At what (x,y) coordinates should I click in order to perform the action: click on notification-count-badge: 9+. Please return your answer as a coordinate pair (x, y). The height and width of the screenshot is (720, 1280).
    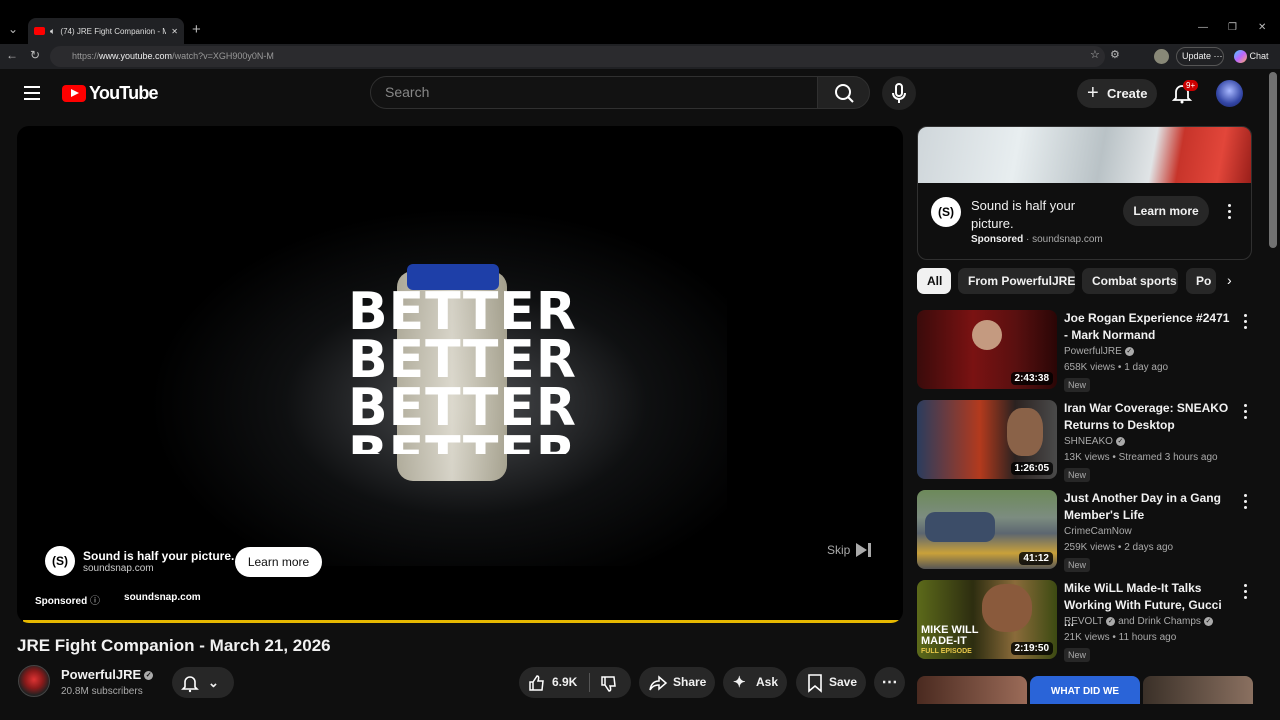
    Looking at the image, I should click on (1191, 85).